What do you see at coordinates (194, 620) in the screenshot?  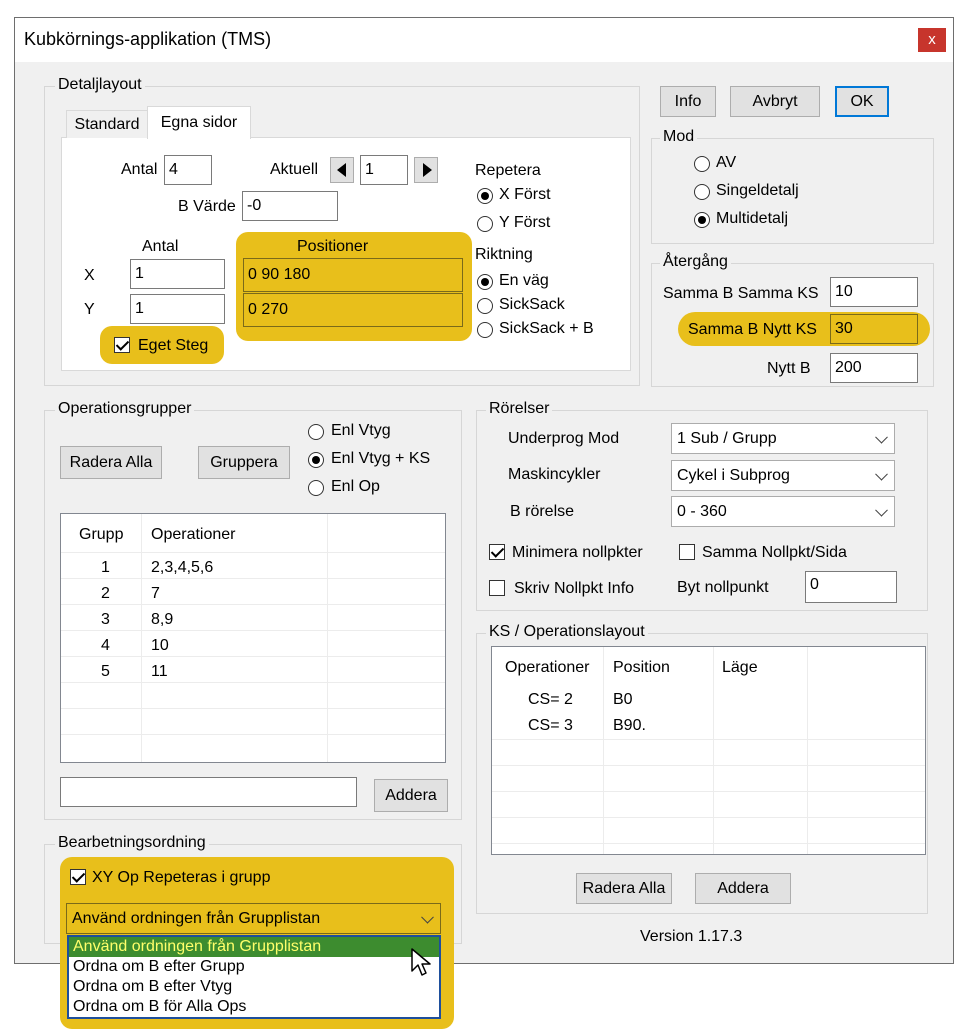 I see `table-row: 3 8,9` at bounding box center [194, 620].